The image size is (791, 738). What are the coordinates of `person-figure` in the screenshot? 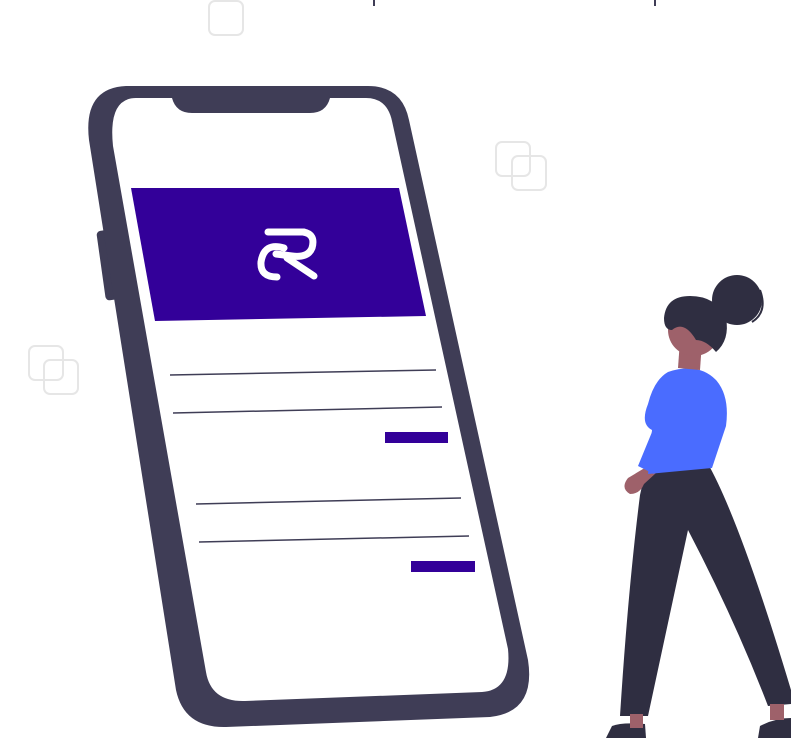 It's located at (698, 506).